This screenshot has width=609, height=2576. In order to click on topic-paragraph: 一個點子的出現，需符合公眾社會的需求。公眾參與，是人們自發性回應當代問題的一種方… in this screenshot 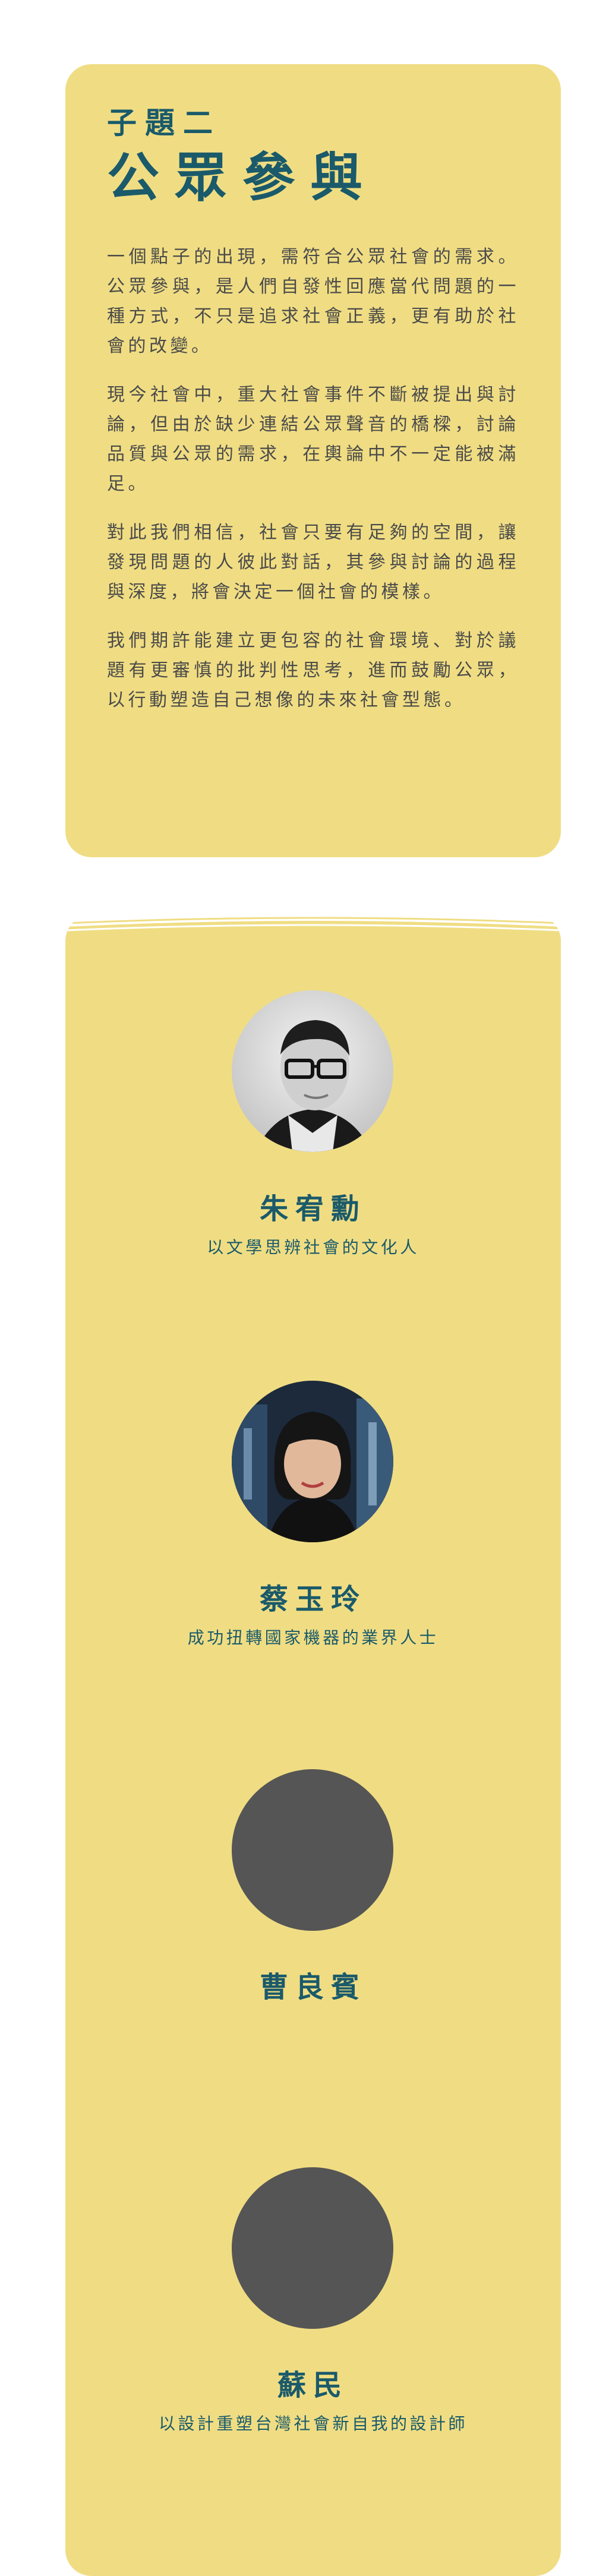, I will do `click(313, 301)`.